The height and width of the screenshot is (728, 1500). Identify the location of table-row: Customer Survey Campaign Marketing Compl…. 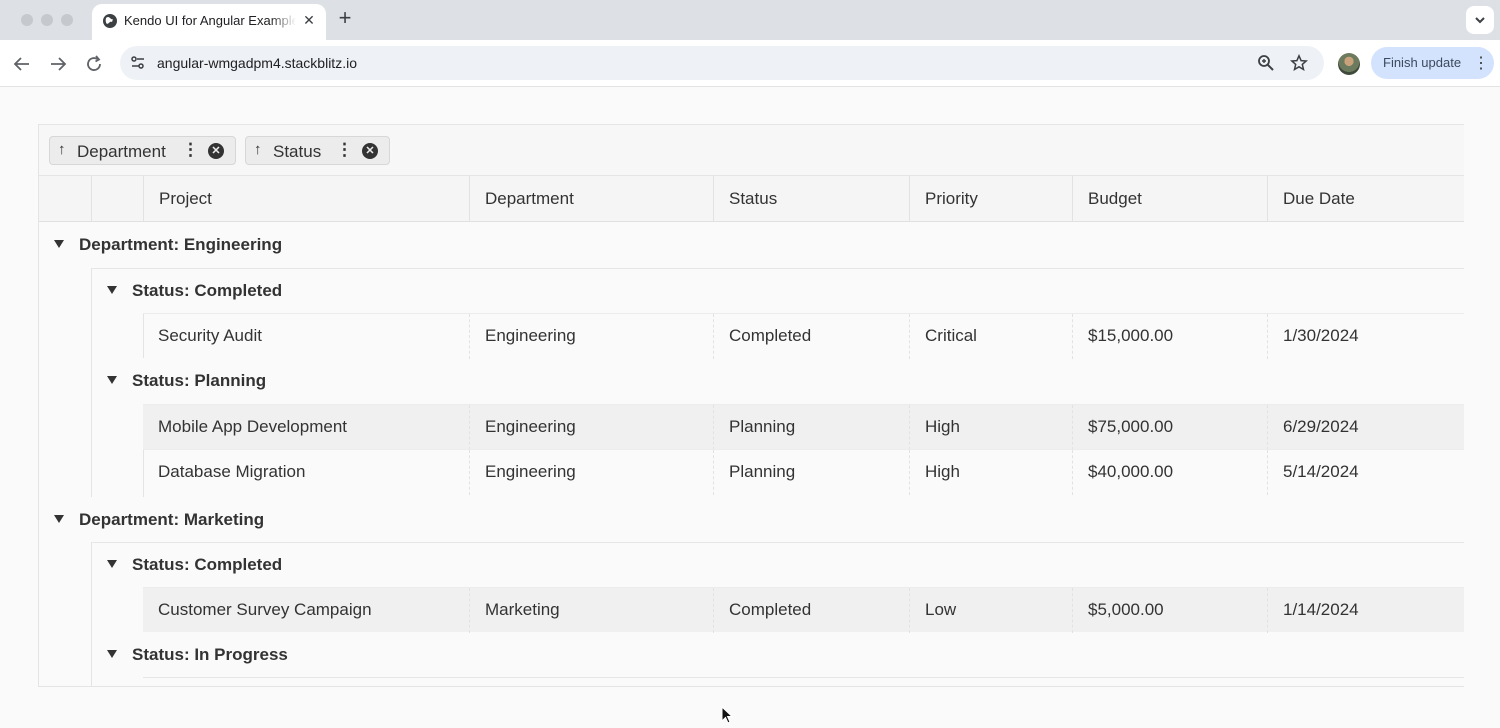
(803, 610).